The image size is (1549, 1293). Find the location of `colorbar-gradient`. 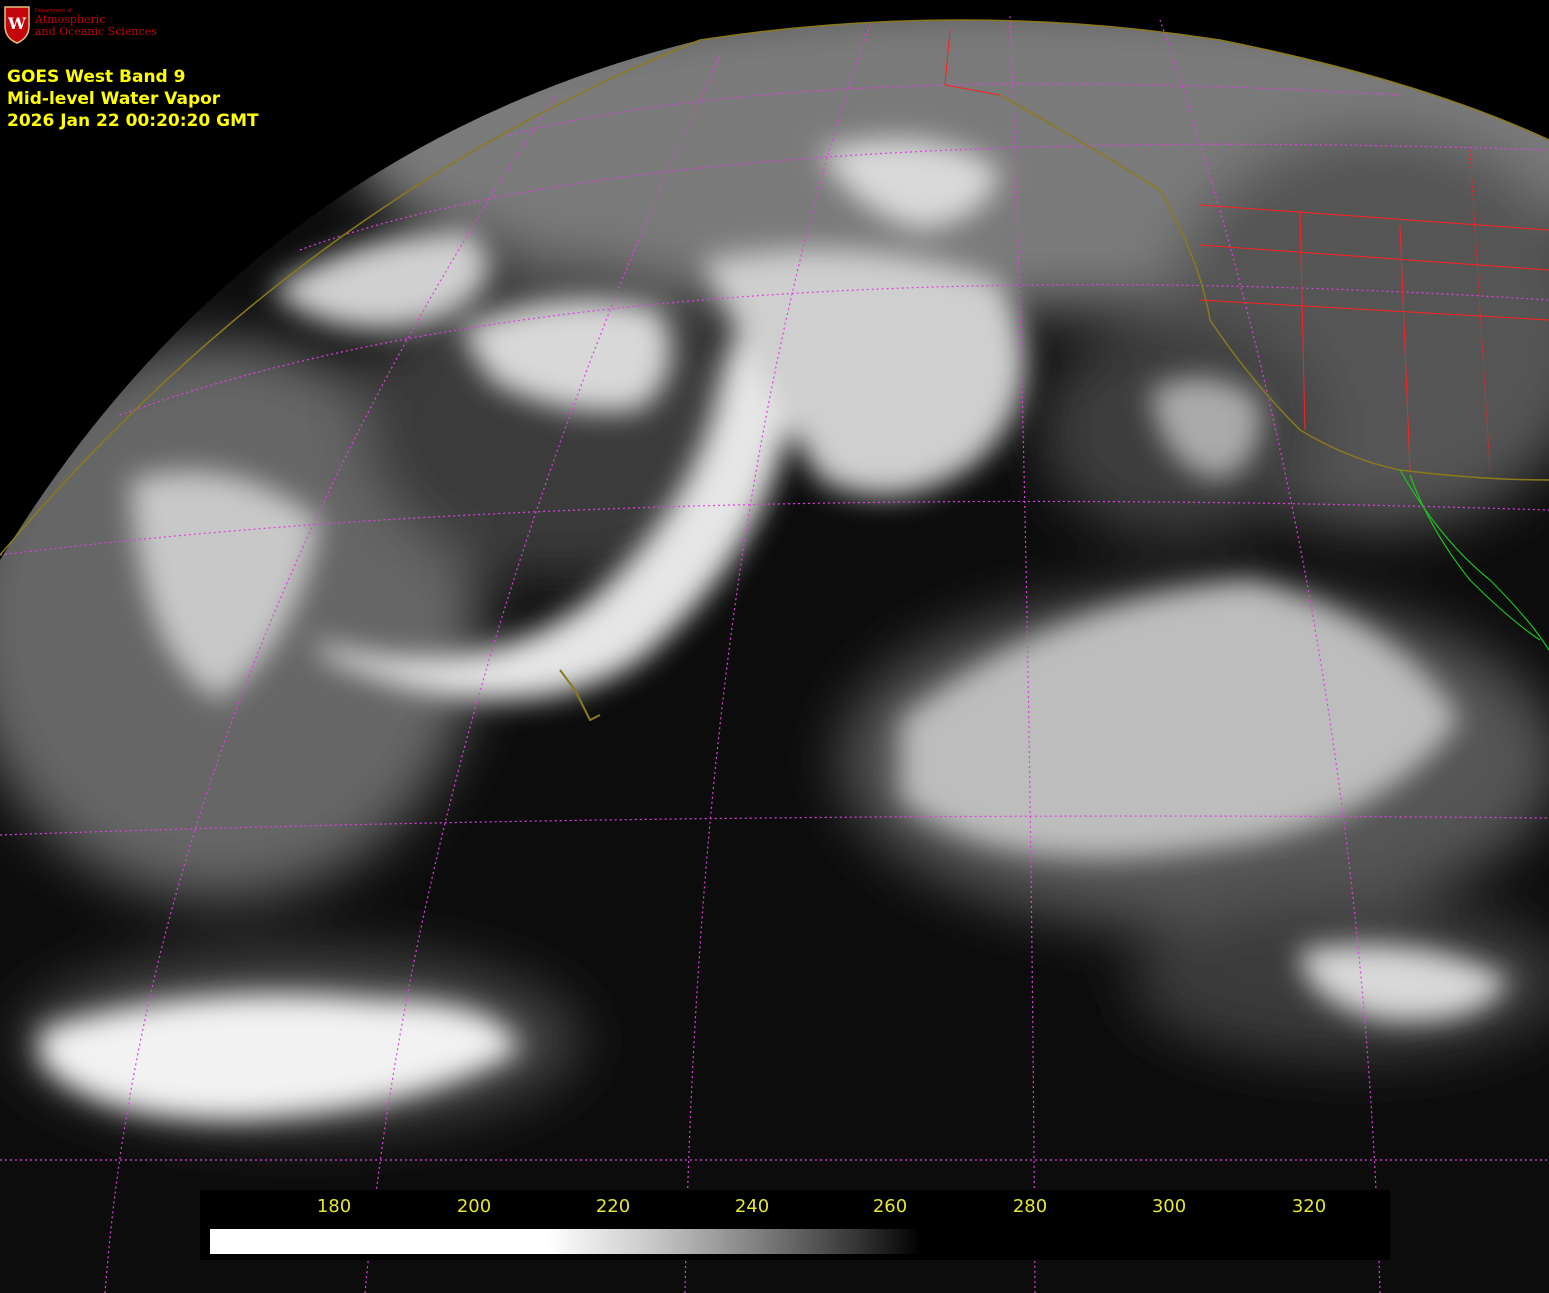

colorbar-gradient is located at coordinates (792, 1241).